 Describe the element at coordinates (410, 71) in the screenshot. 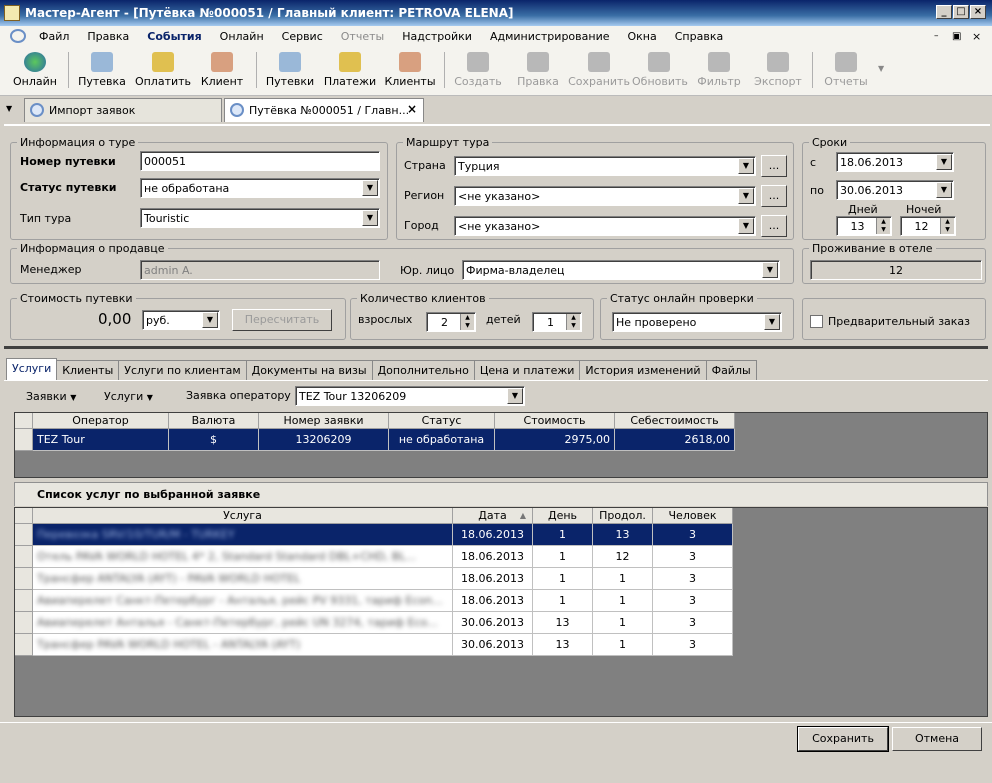

I see `clients-button: Клиенты` at that location.